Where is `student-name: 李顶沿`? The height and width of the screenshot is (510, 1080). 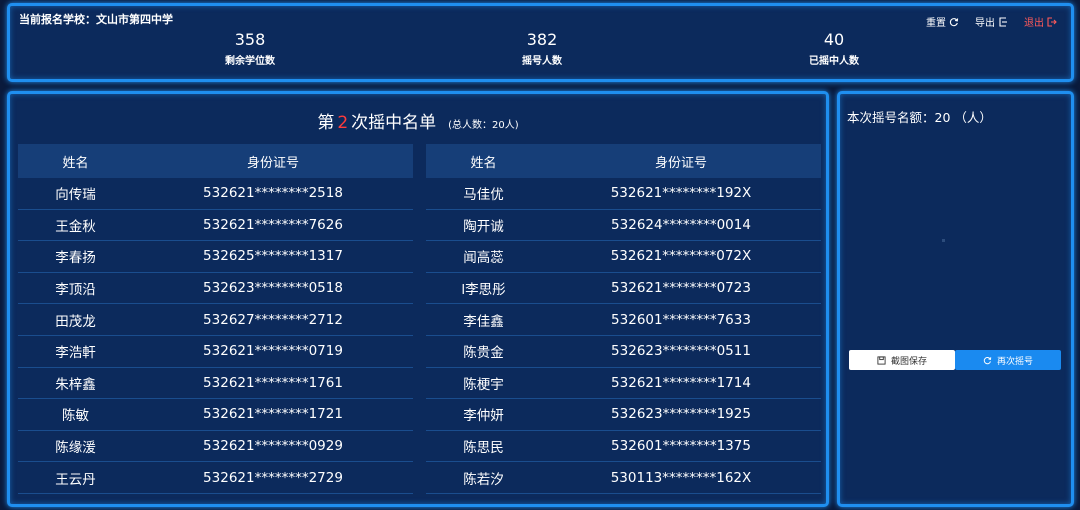
student-name: 李顶沿 is located at coordinates (75, 290).